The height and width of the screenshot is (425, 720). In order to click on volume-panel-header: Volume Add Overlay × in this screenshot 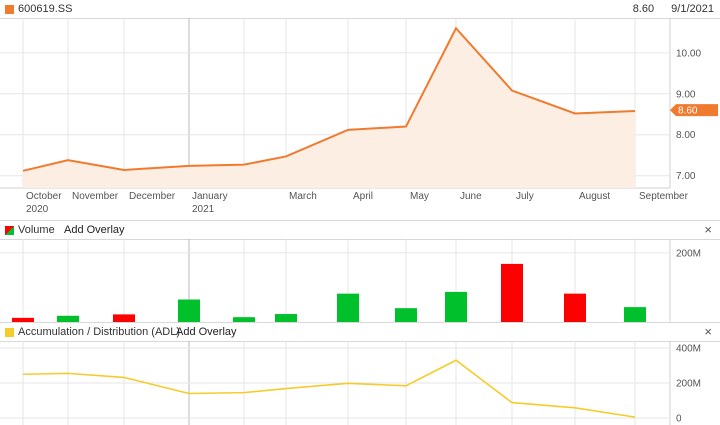, I will do `click(360, 230)`.